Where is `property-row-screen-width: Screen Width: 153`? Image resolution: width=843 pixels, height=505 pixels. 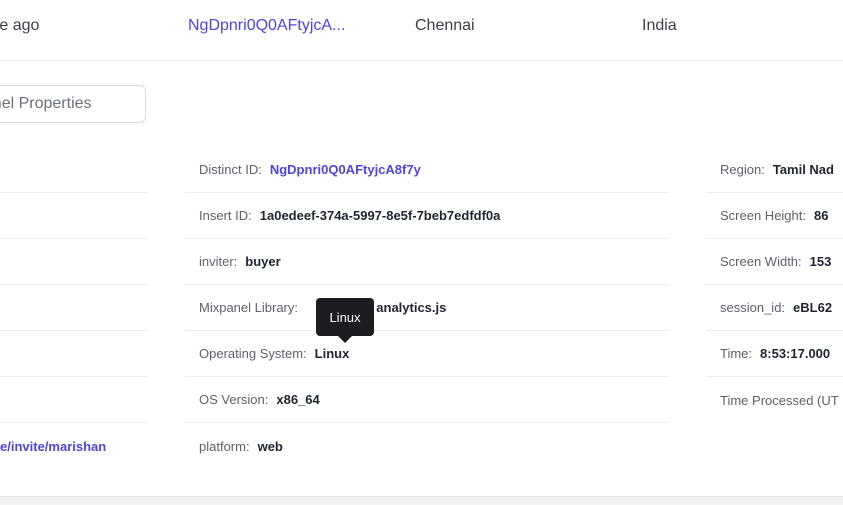 property-row-screen-width: Screen Width: 153 is located at coordinates (774, 262).